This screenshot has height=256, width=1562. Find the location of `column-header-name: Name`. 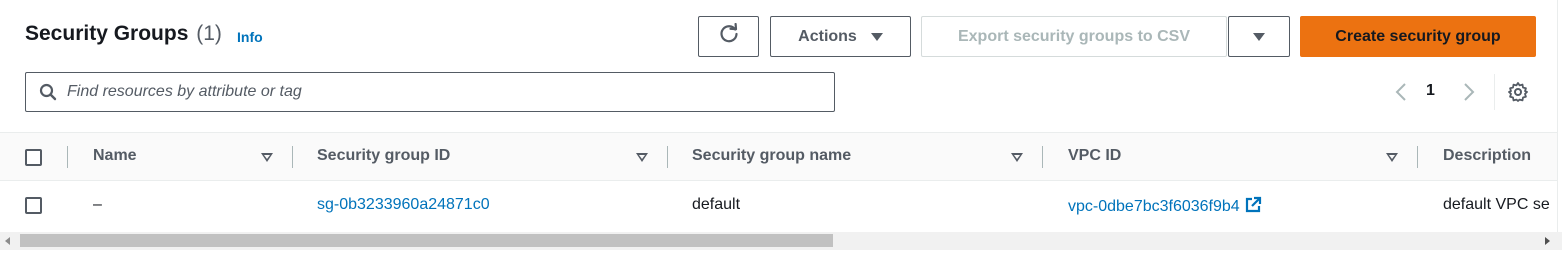

column-header-name: Name is located at coordinates (115, 156).